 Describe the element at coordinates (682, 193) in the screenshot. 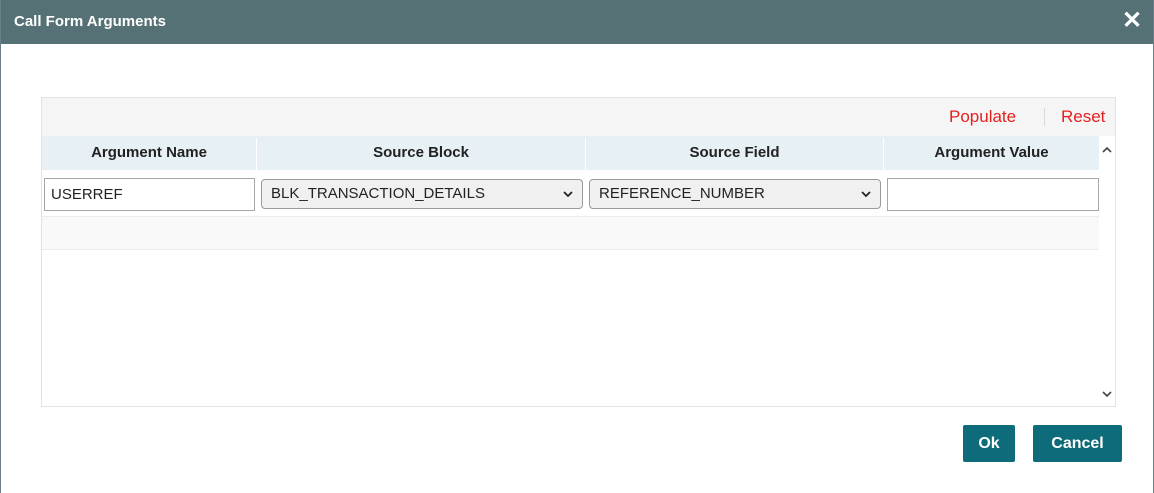

I see `source-field-value: REFERENCE_NUMBER` at that location.